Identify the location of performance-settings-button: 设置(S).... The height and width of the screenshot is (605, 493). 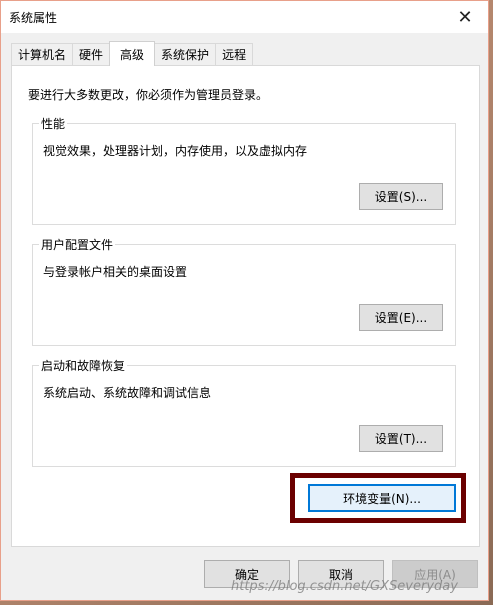
(401, 196).